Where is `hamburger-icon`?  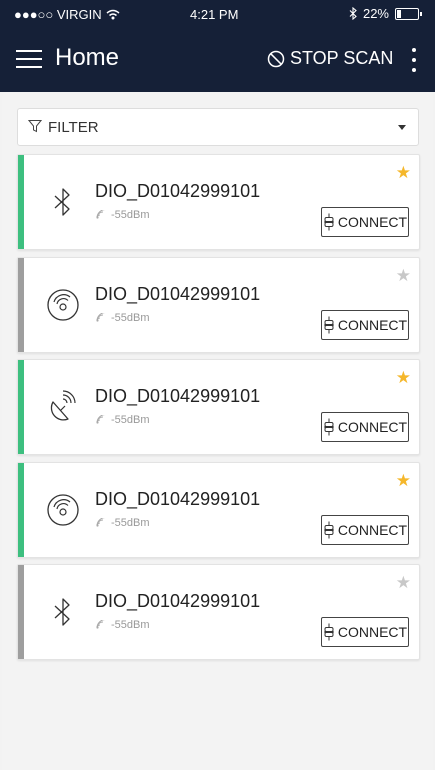 hamburger-icon is located at coordinates (29, 59).